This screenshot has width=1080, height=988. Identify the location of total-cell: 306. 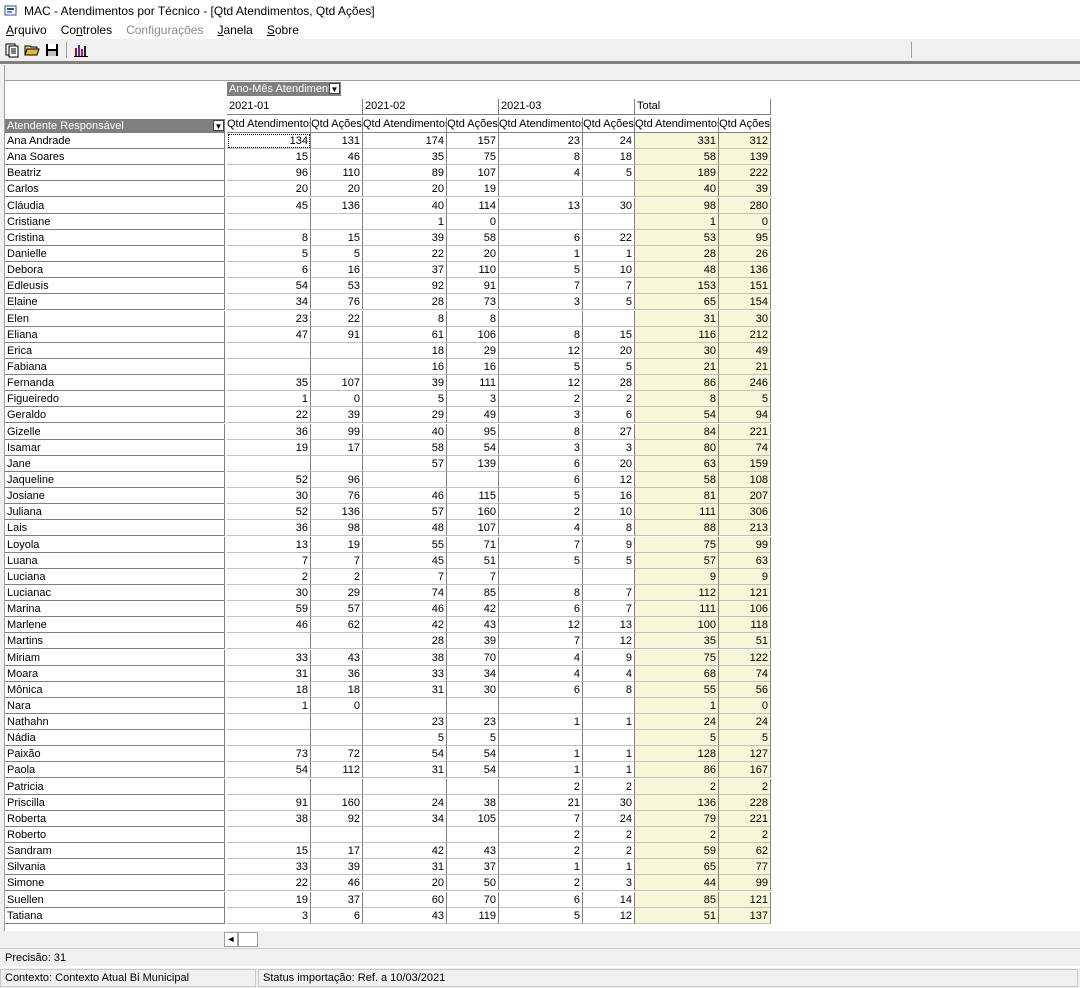
(745, 512).